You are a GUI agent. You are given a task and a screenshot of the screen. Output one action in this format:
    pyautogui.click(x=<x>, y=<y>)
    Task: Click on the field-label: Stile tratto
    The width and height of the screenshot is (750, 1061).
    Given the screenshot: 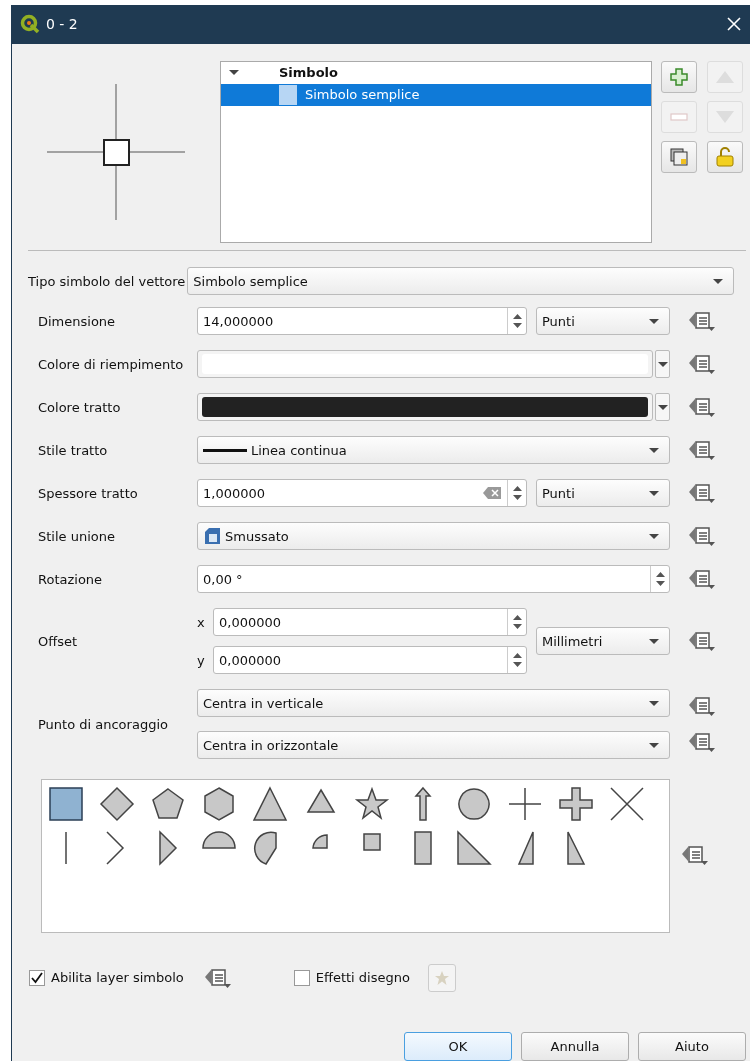 What is the action you would take?
    pyautogui.click(x=73, y=450)
    